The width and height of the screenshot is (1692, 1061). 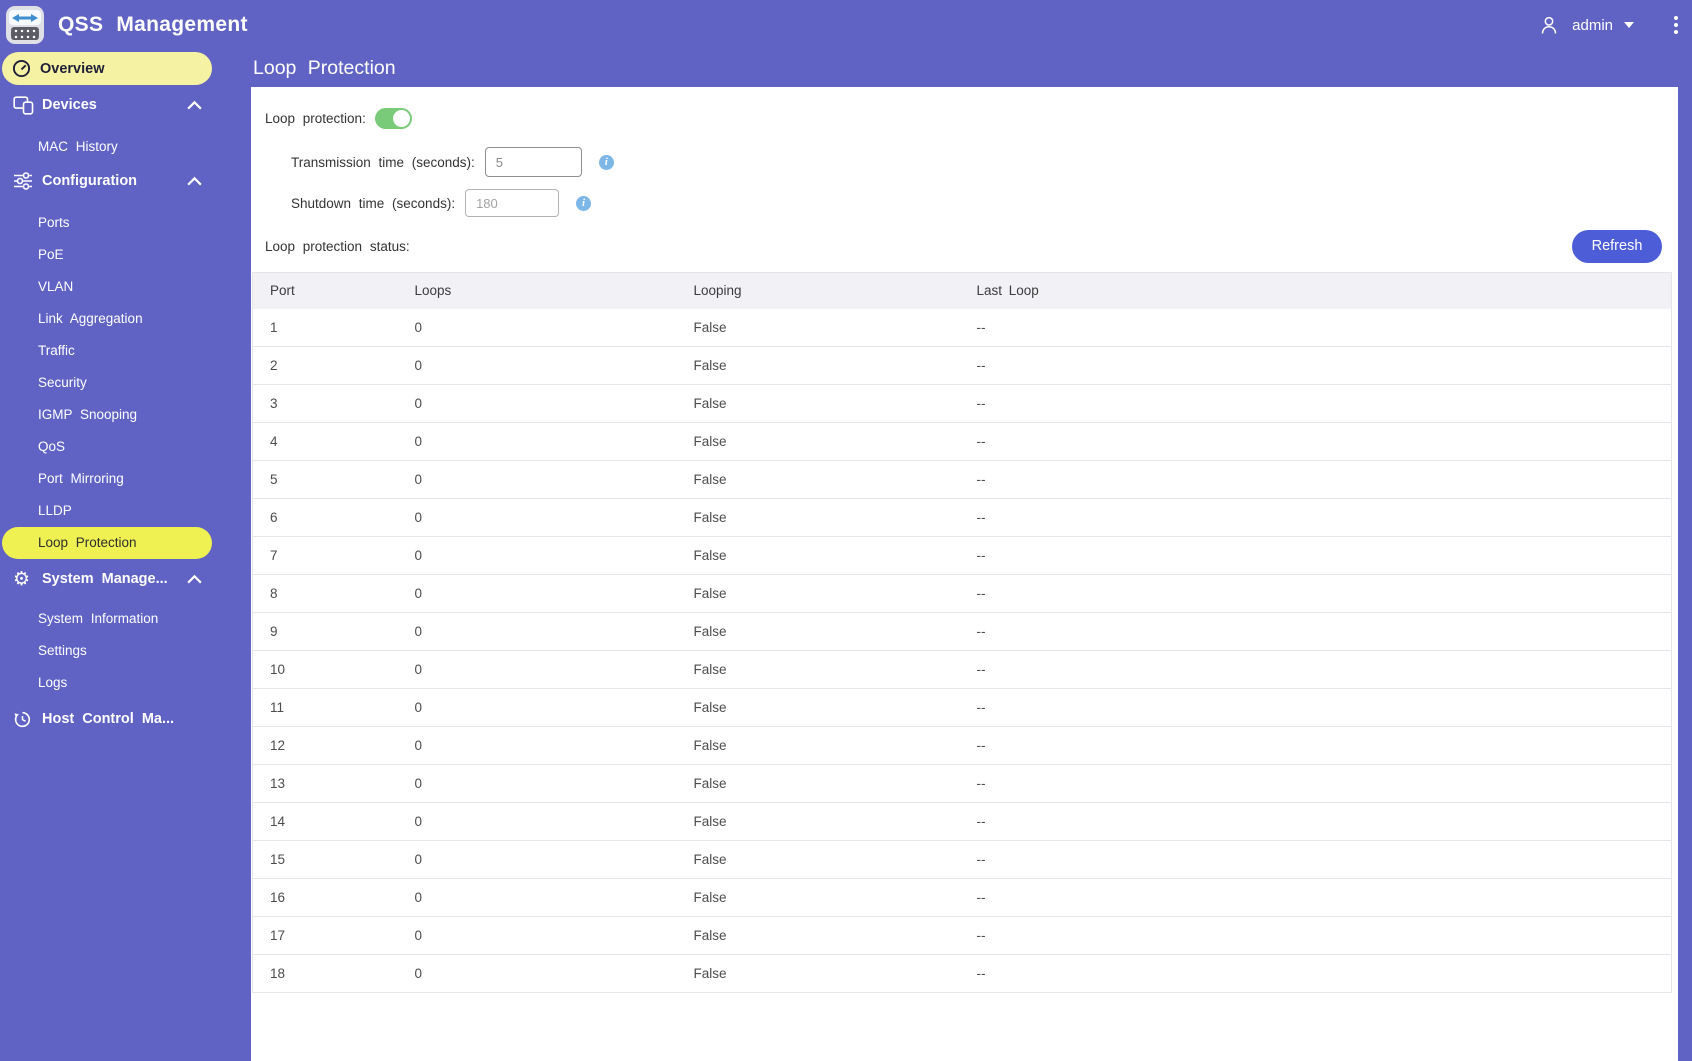 What do you see at coordinates (962, 593) in the screenshot?
I see `table-row: 8 0 False --` at bounding box center [962, 593].